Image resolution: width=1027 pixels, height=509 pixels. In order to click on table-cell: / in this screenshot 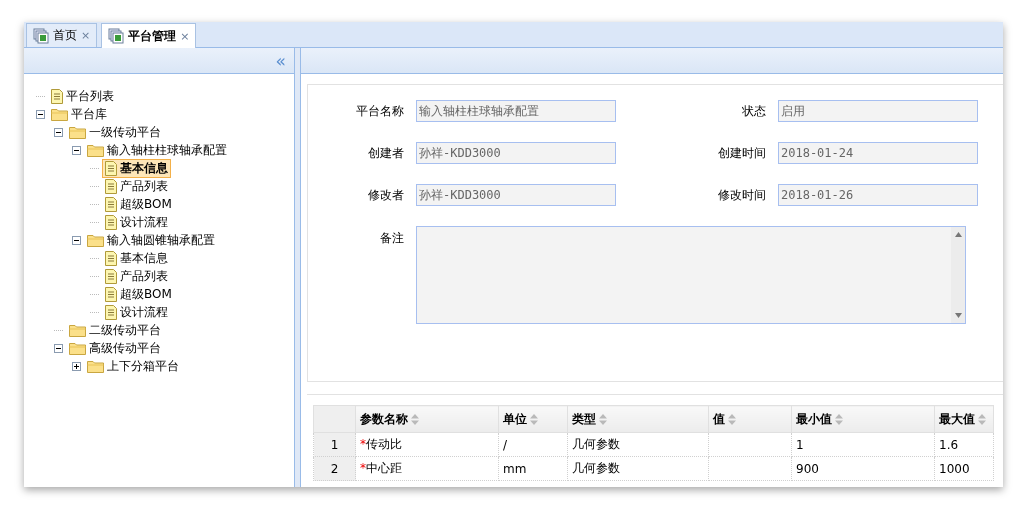, I will do `click(533, 444)`.